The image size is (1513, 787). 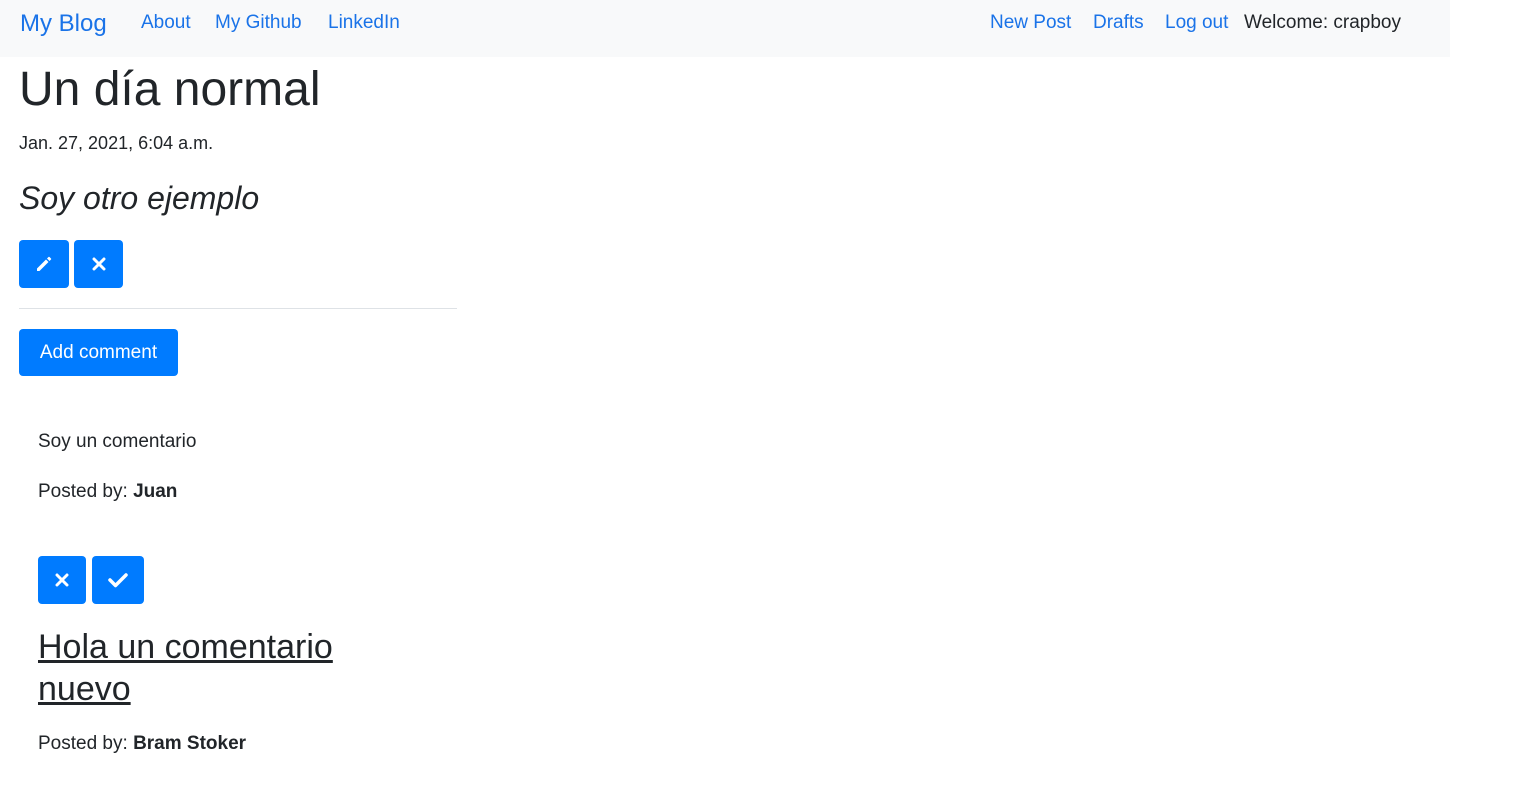 I want to click on brand-link: My Blog, so click(x=63, y=24).